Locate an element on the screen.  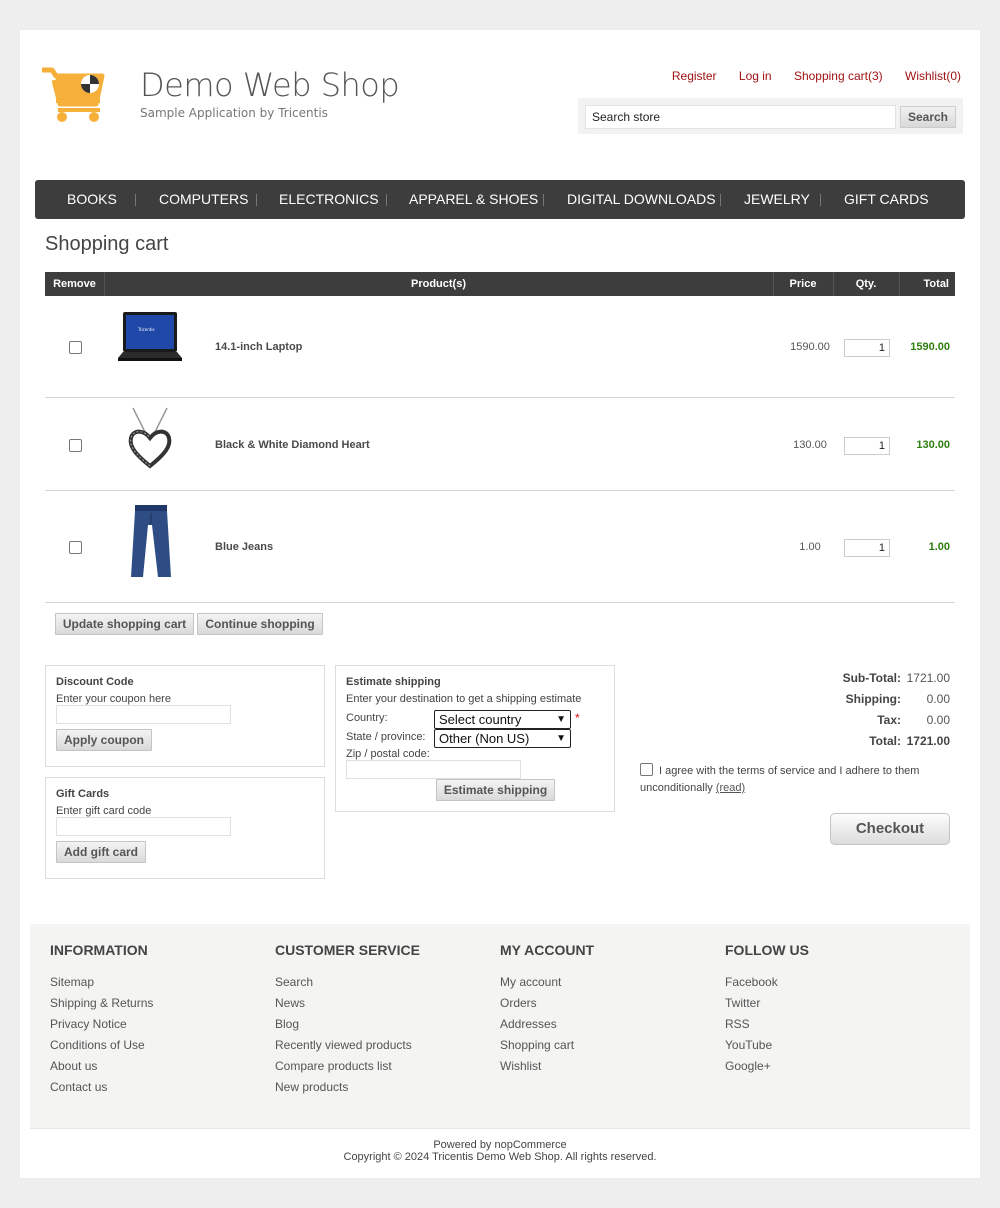
menu-item-apparel: APPAREL & SHOES is located at coordinates (473, 199).